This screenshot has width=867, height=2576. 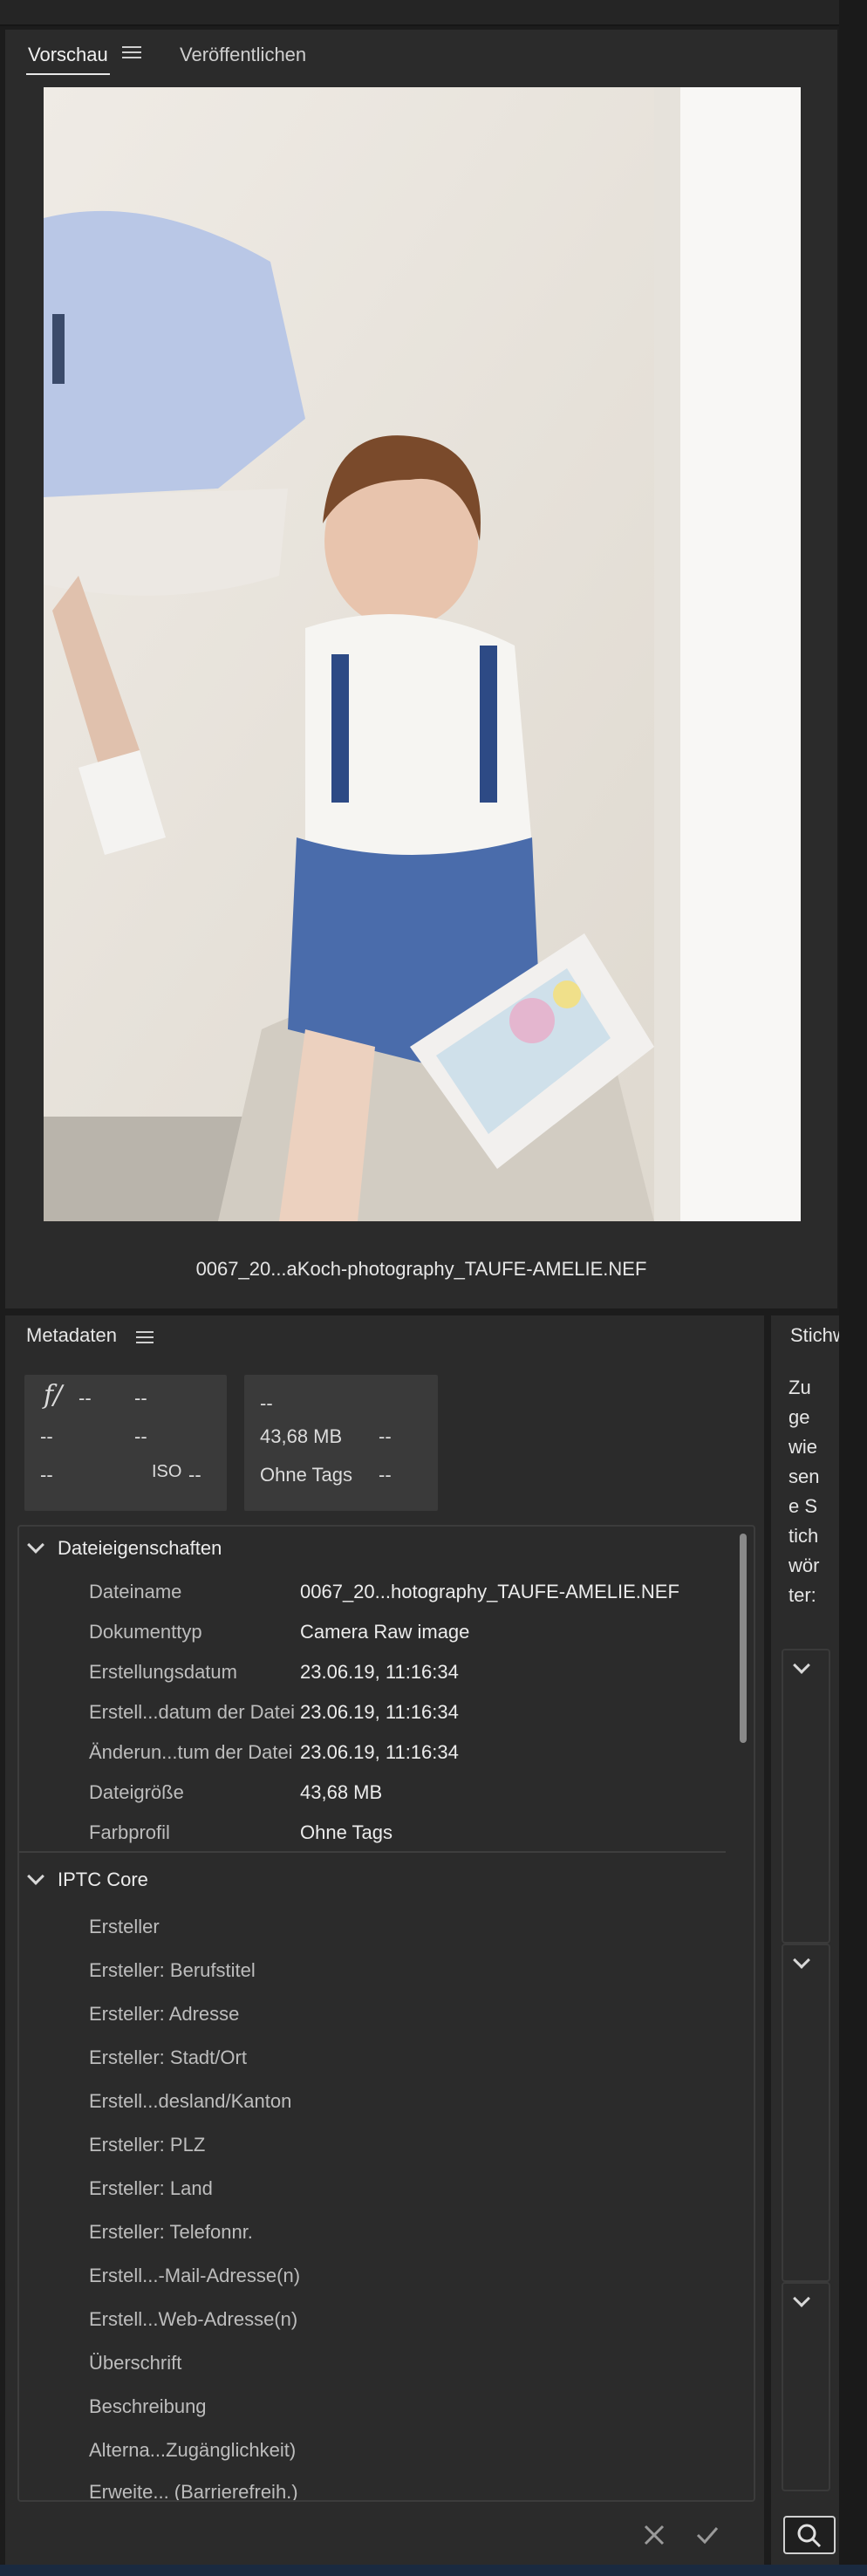 What do you see at coordinates (148, 2406) in the screenshot?
I see `iptc-field: Beschreibung` at bounding box center [148, 2406].